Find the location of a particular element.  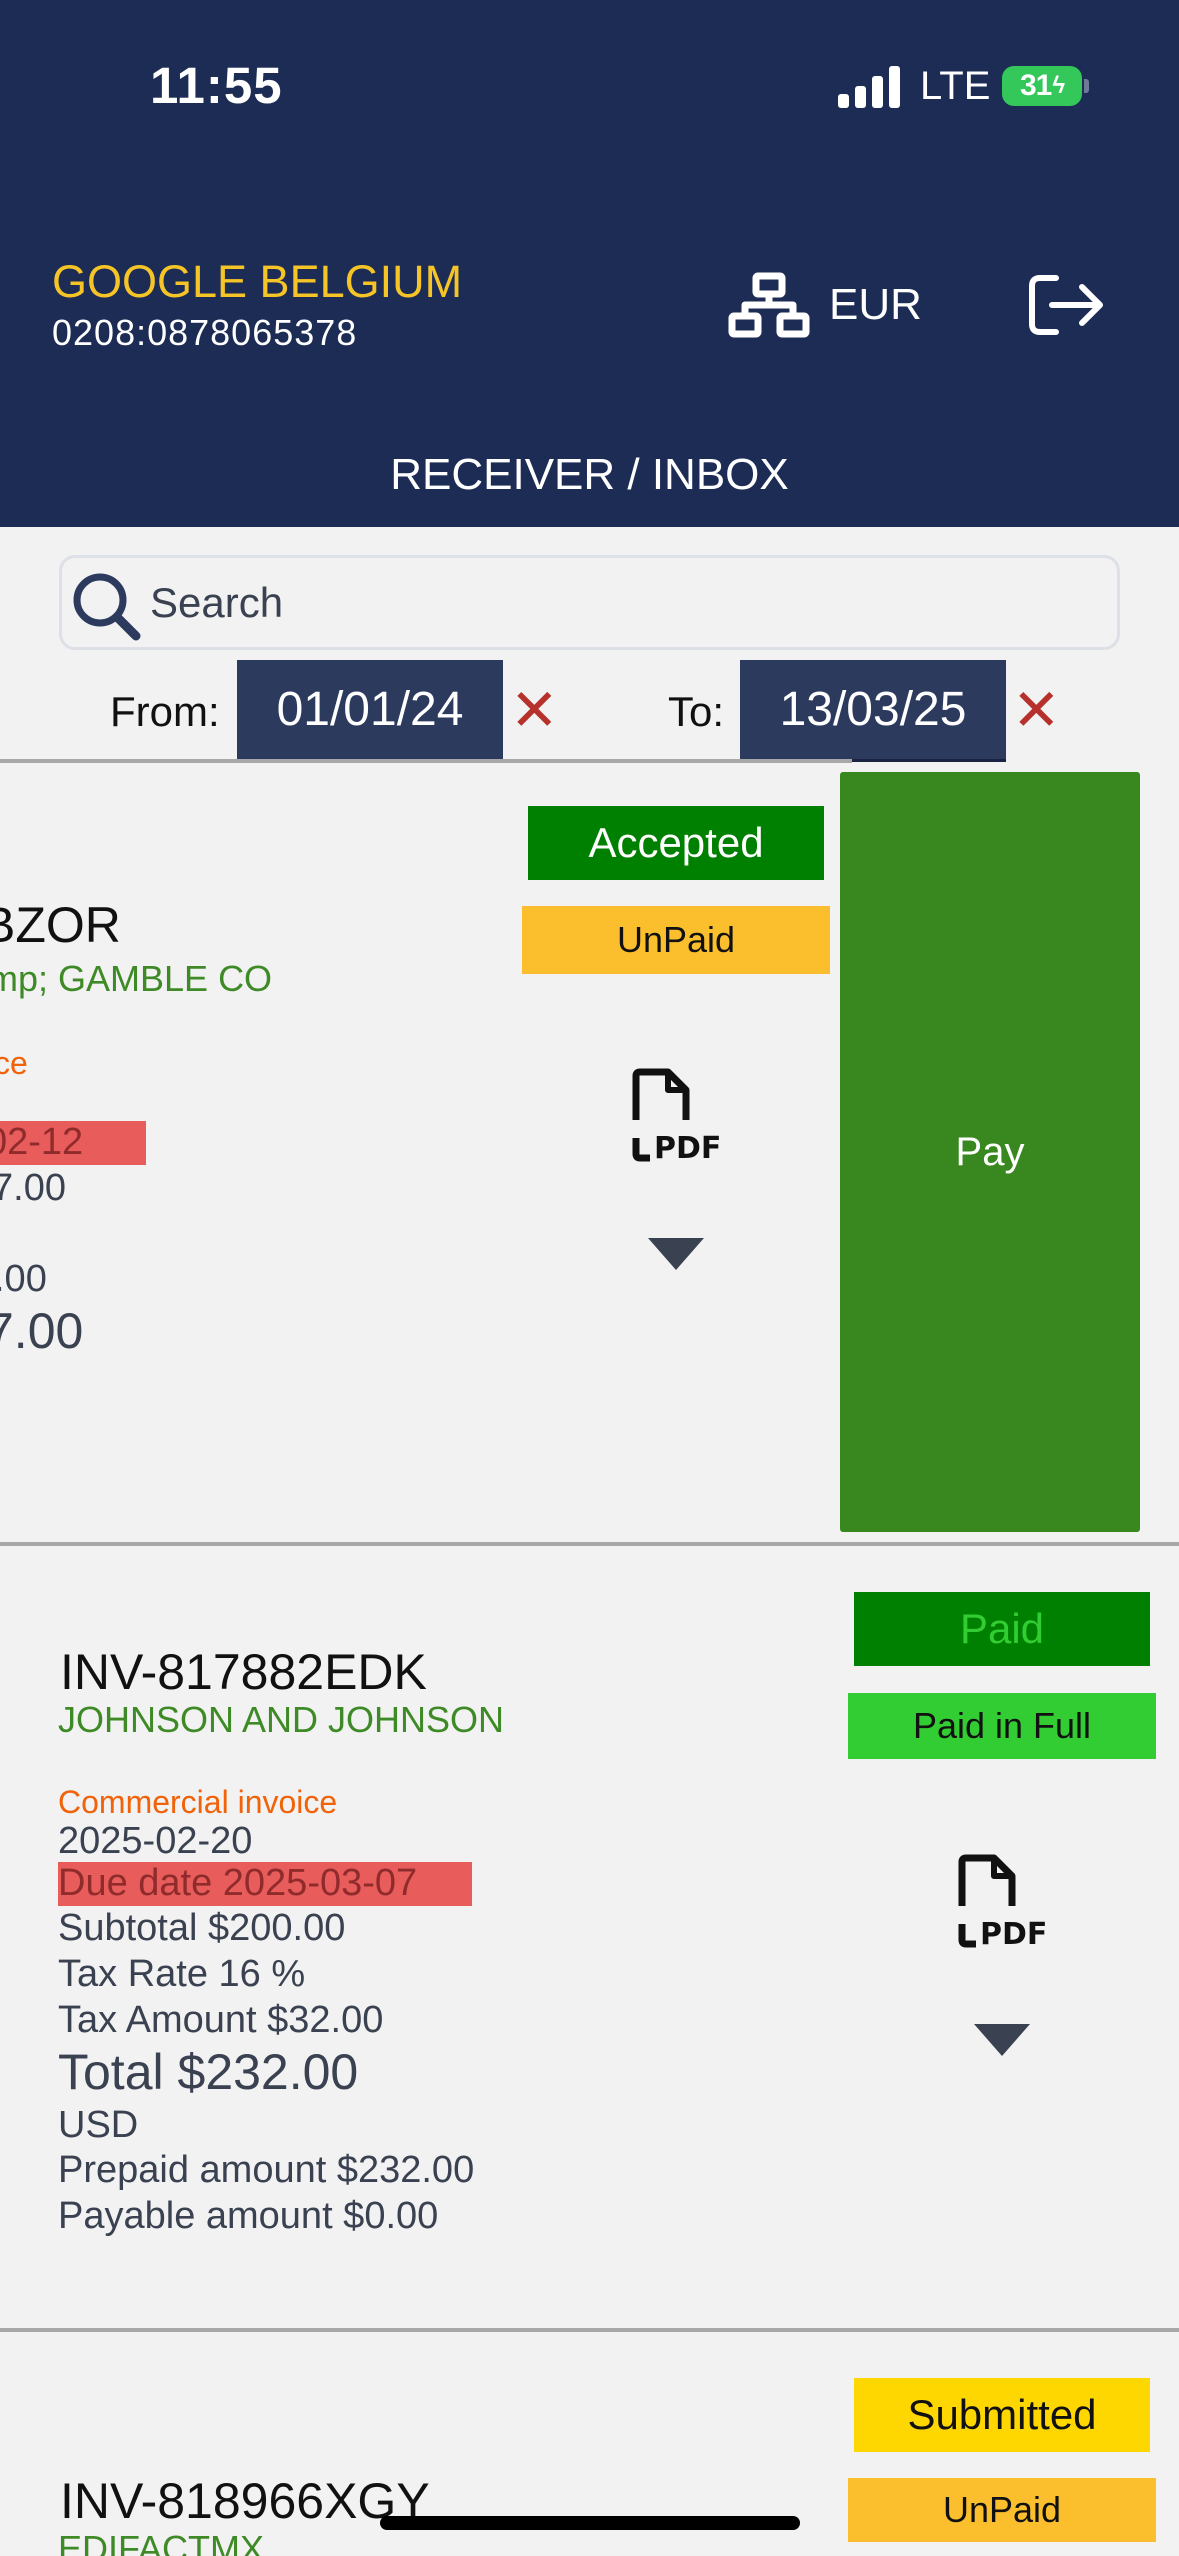

battery-icon: 31 ϟ is located at coordinates (1042, 86).